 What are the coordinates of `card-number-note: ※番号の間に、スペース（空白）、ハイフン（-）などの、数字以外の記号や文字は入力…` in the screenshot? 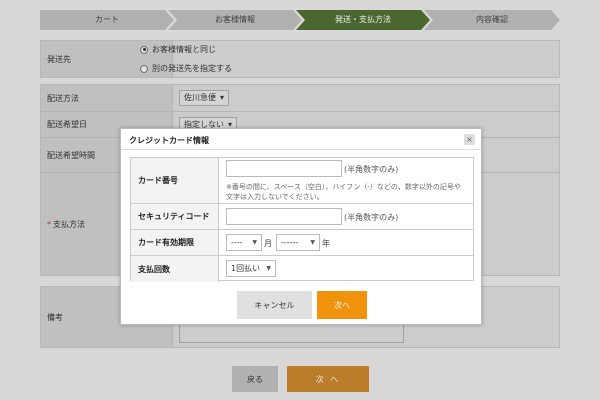 It's located at (343, 192).